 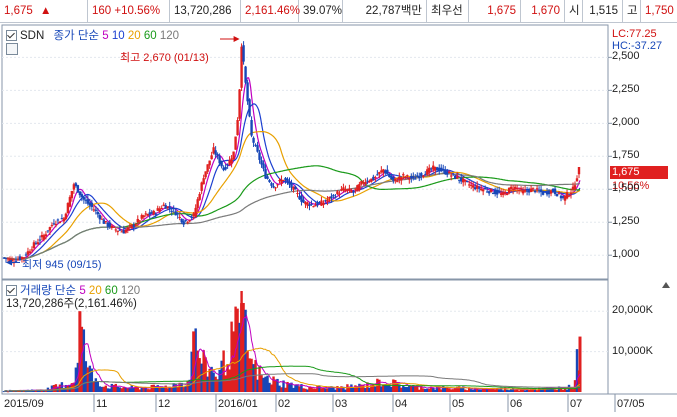 I want to click on price-tick-label: 1,500, so click(x=626, y=188).